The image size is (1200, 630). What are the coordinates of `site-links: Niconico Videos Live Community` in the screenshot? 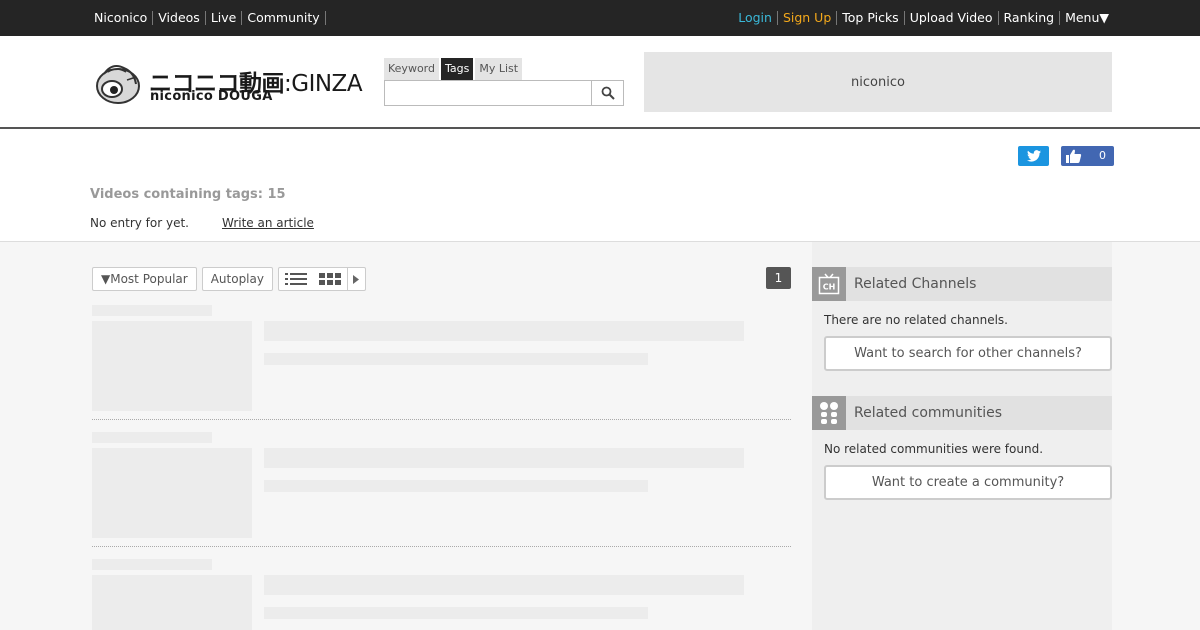 It's located at (210, 18).